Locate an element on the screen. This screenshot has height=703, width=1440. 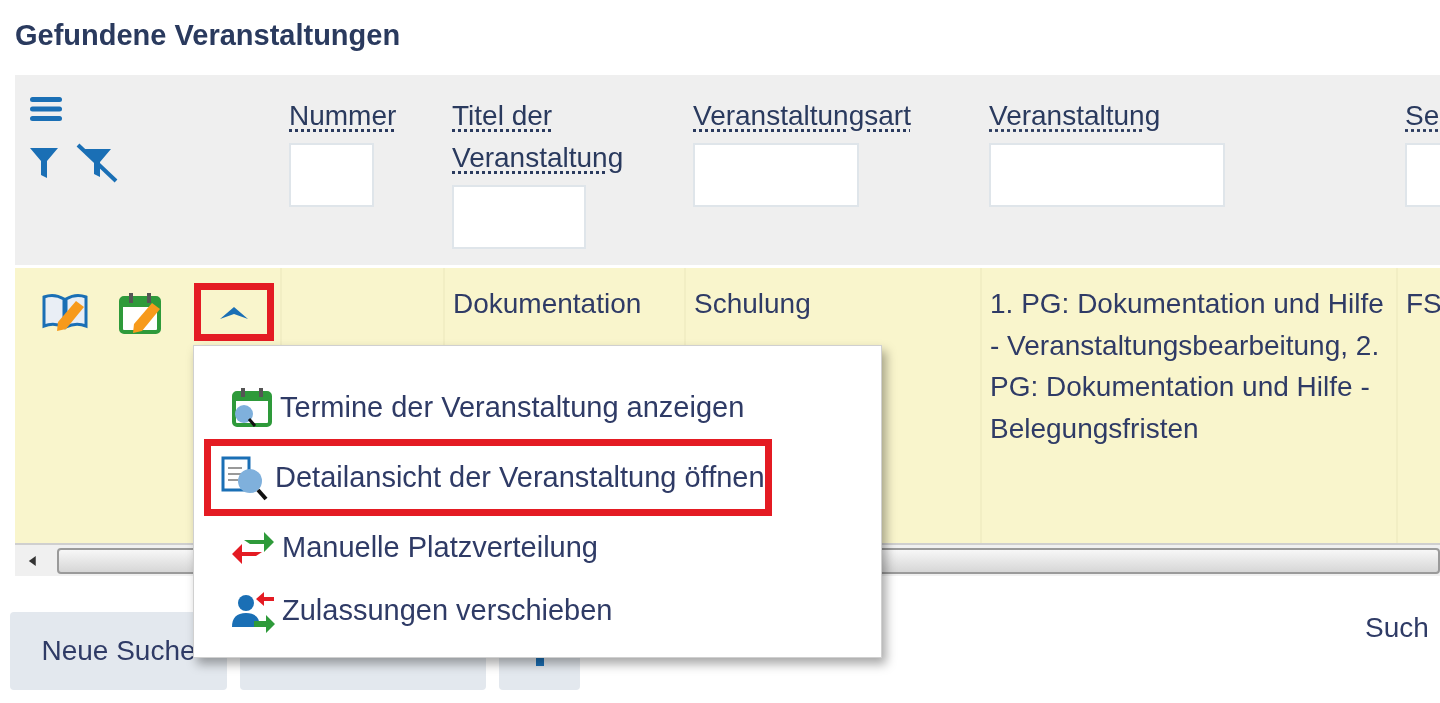
page-title: Gefundene Veranstaltungen is located at coordinates (208, 35).